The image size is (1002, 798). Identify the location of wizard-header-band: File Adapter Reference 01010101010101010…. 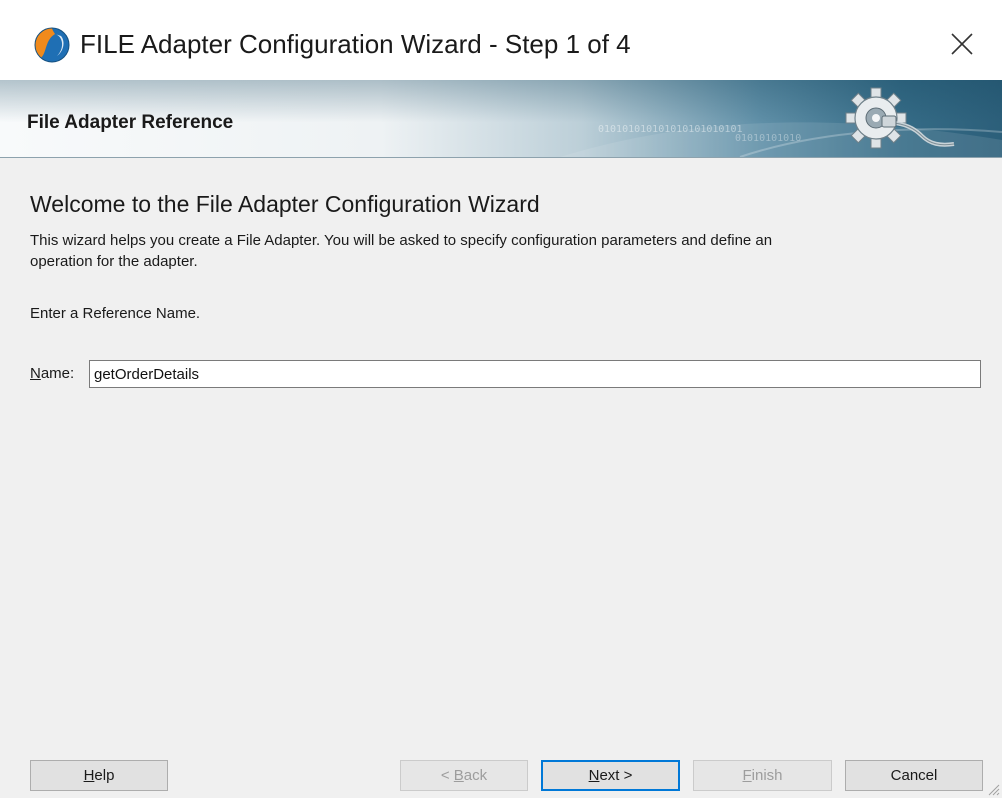
(501, 119).